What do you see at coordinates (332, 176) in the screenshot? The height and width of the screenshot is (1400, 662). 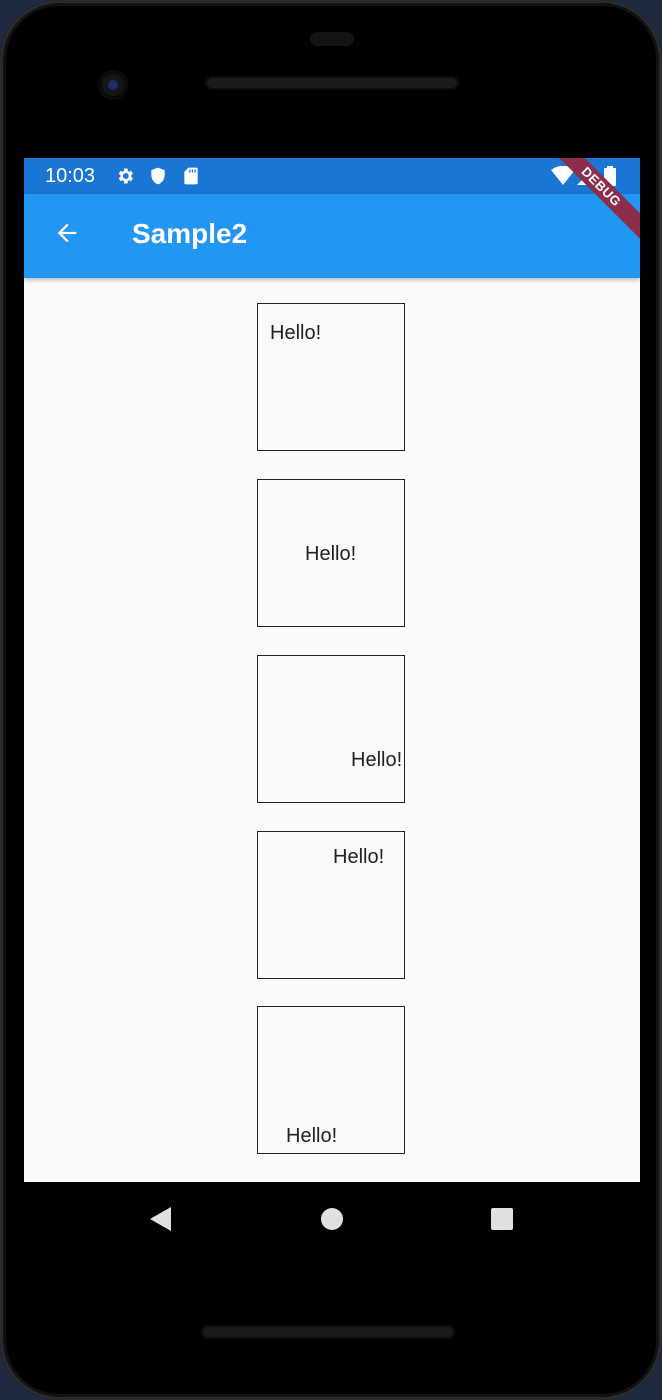 I see `status-bar: 10:03` at bounding box center [332, 176].